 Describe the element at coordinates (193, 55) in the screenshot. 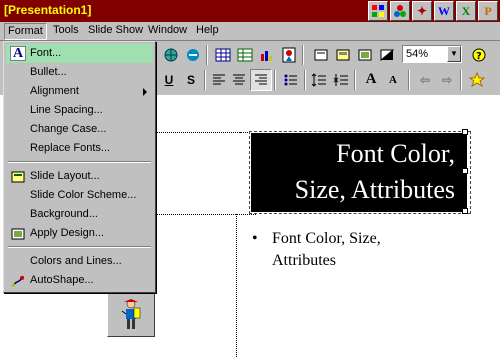

I see `hyperlink-icon` at that location.